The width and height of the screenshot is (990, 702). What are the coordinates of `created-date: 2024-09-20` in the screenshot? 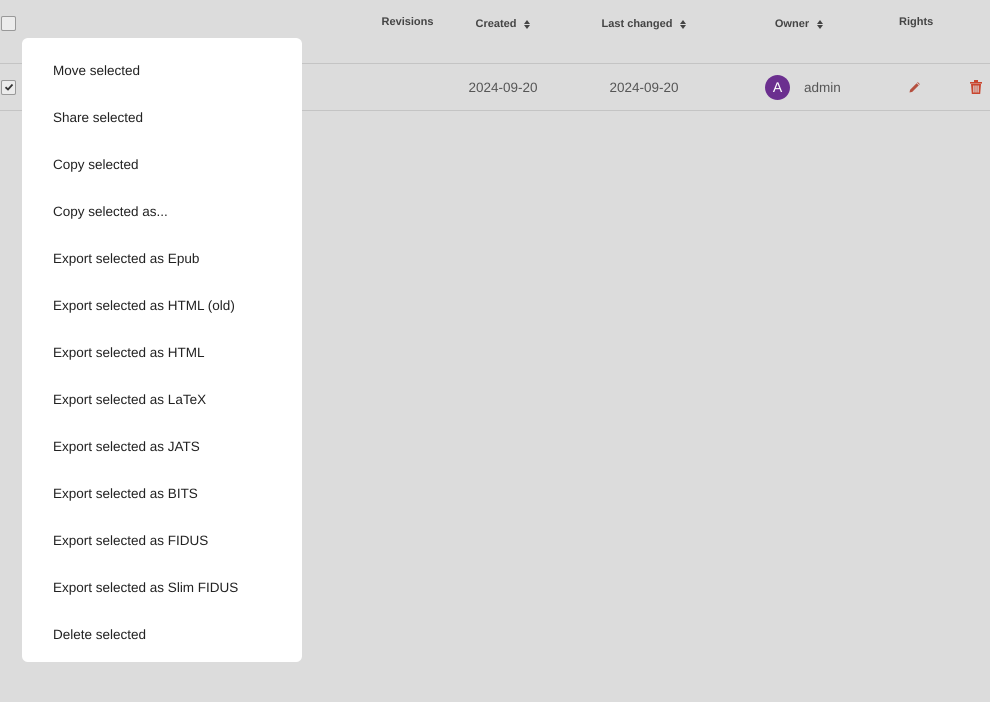 It's located at (503, 87).